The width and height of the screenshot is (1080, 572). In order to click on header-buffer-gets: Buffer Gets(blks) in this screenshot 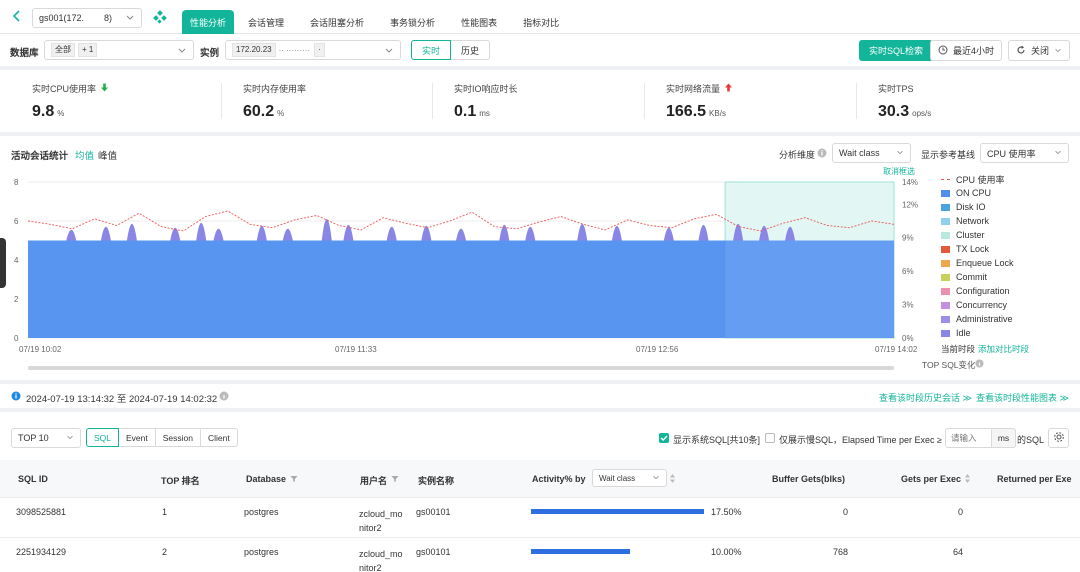, I will do `click(808, 479)`.